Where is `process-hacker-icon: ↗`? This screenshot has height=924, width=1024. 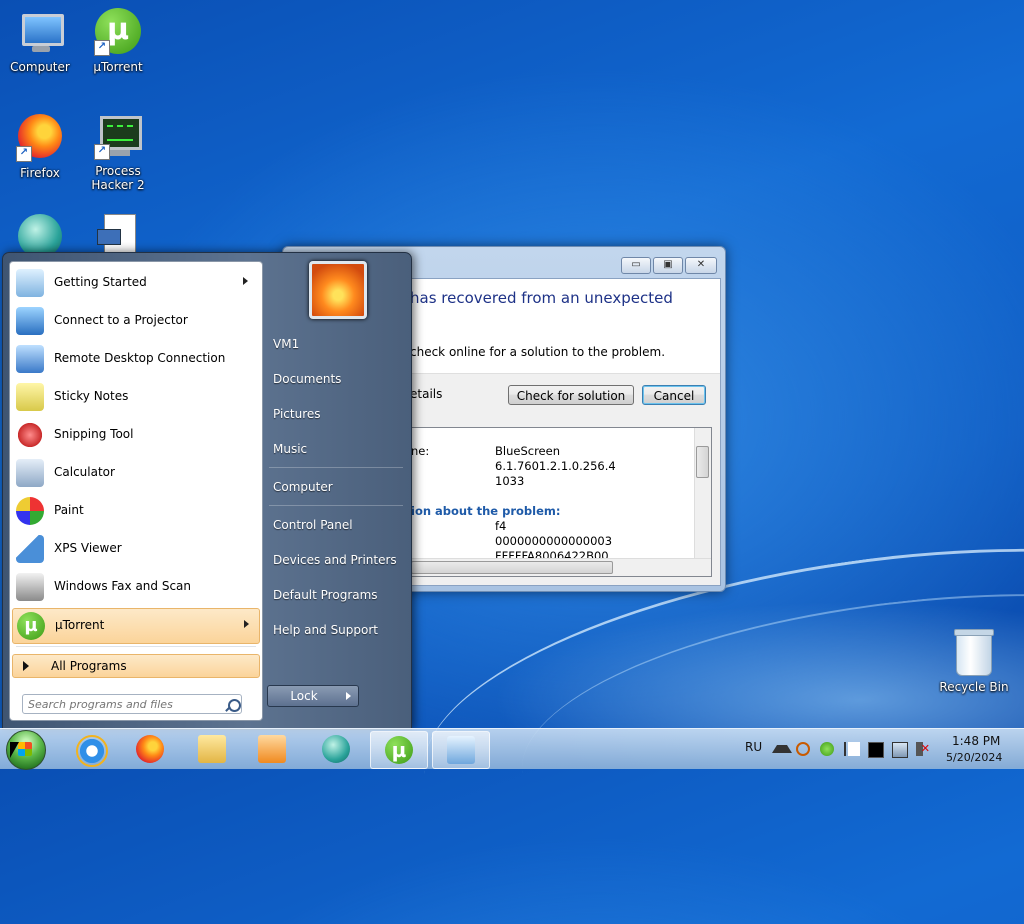 process-hacker-icon: ↗ is located at coordinates (118, 136).